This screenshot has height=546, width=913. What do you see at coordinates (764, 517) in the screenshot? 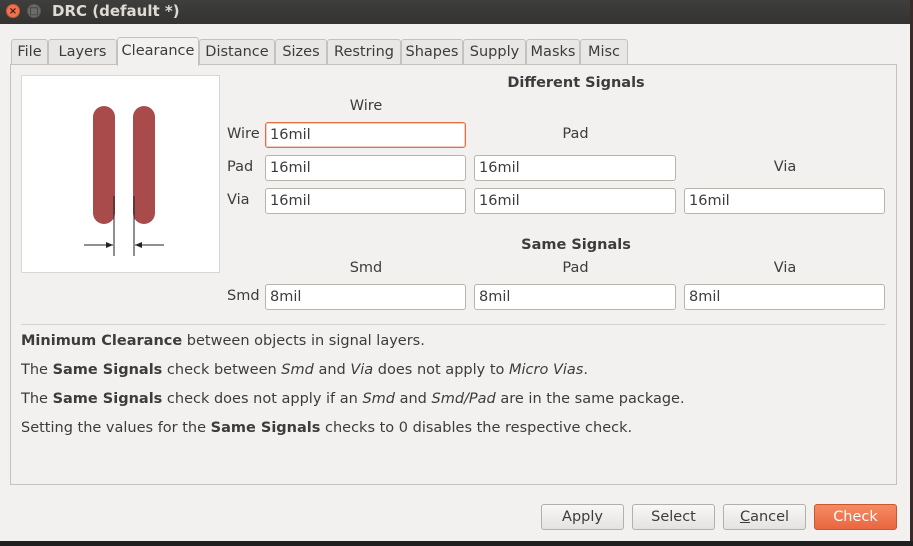
I see `cancel-button: Cancel` at bounding box center [764, 517].